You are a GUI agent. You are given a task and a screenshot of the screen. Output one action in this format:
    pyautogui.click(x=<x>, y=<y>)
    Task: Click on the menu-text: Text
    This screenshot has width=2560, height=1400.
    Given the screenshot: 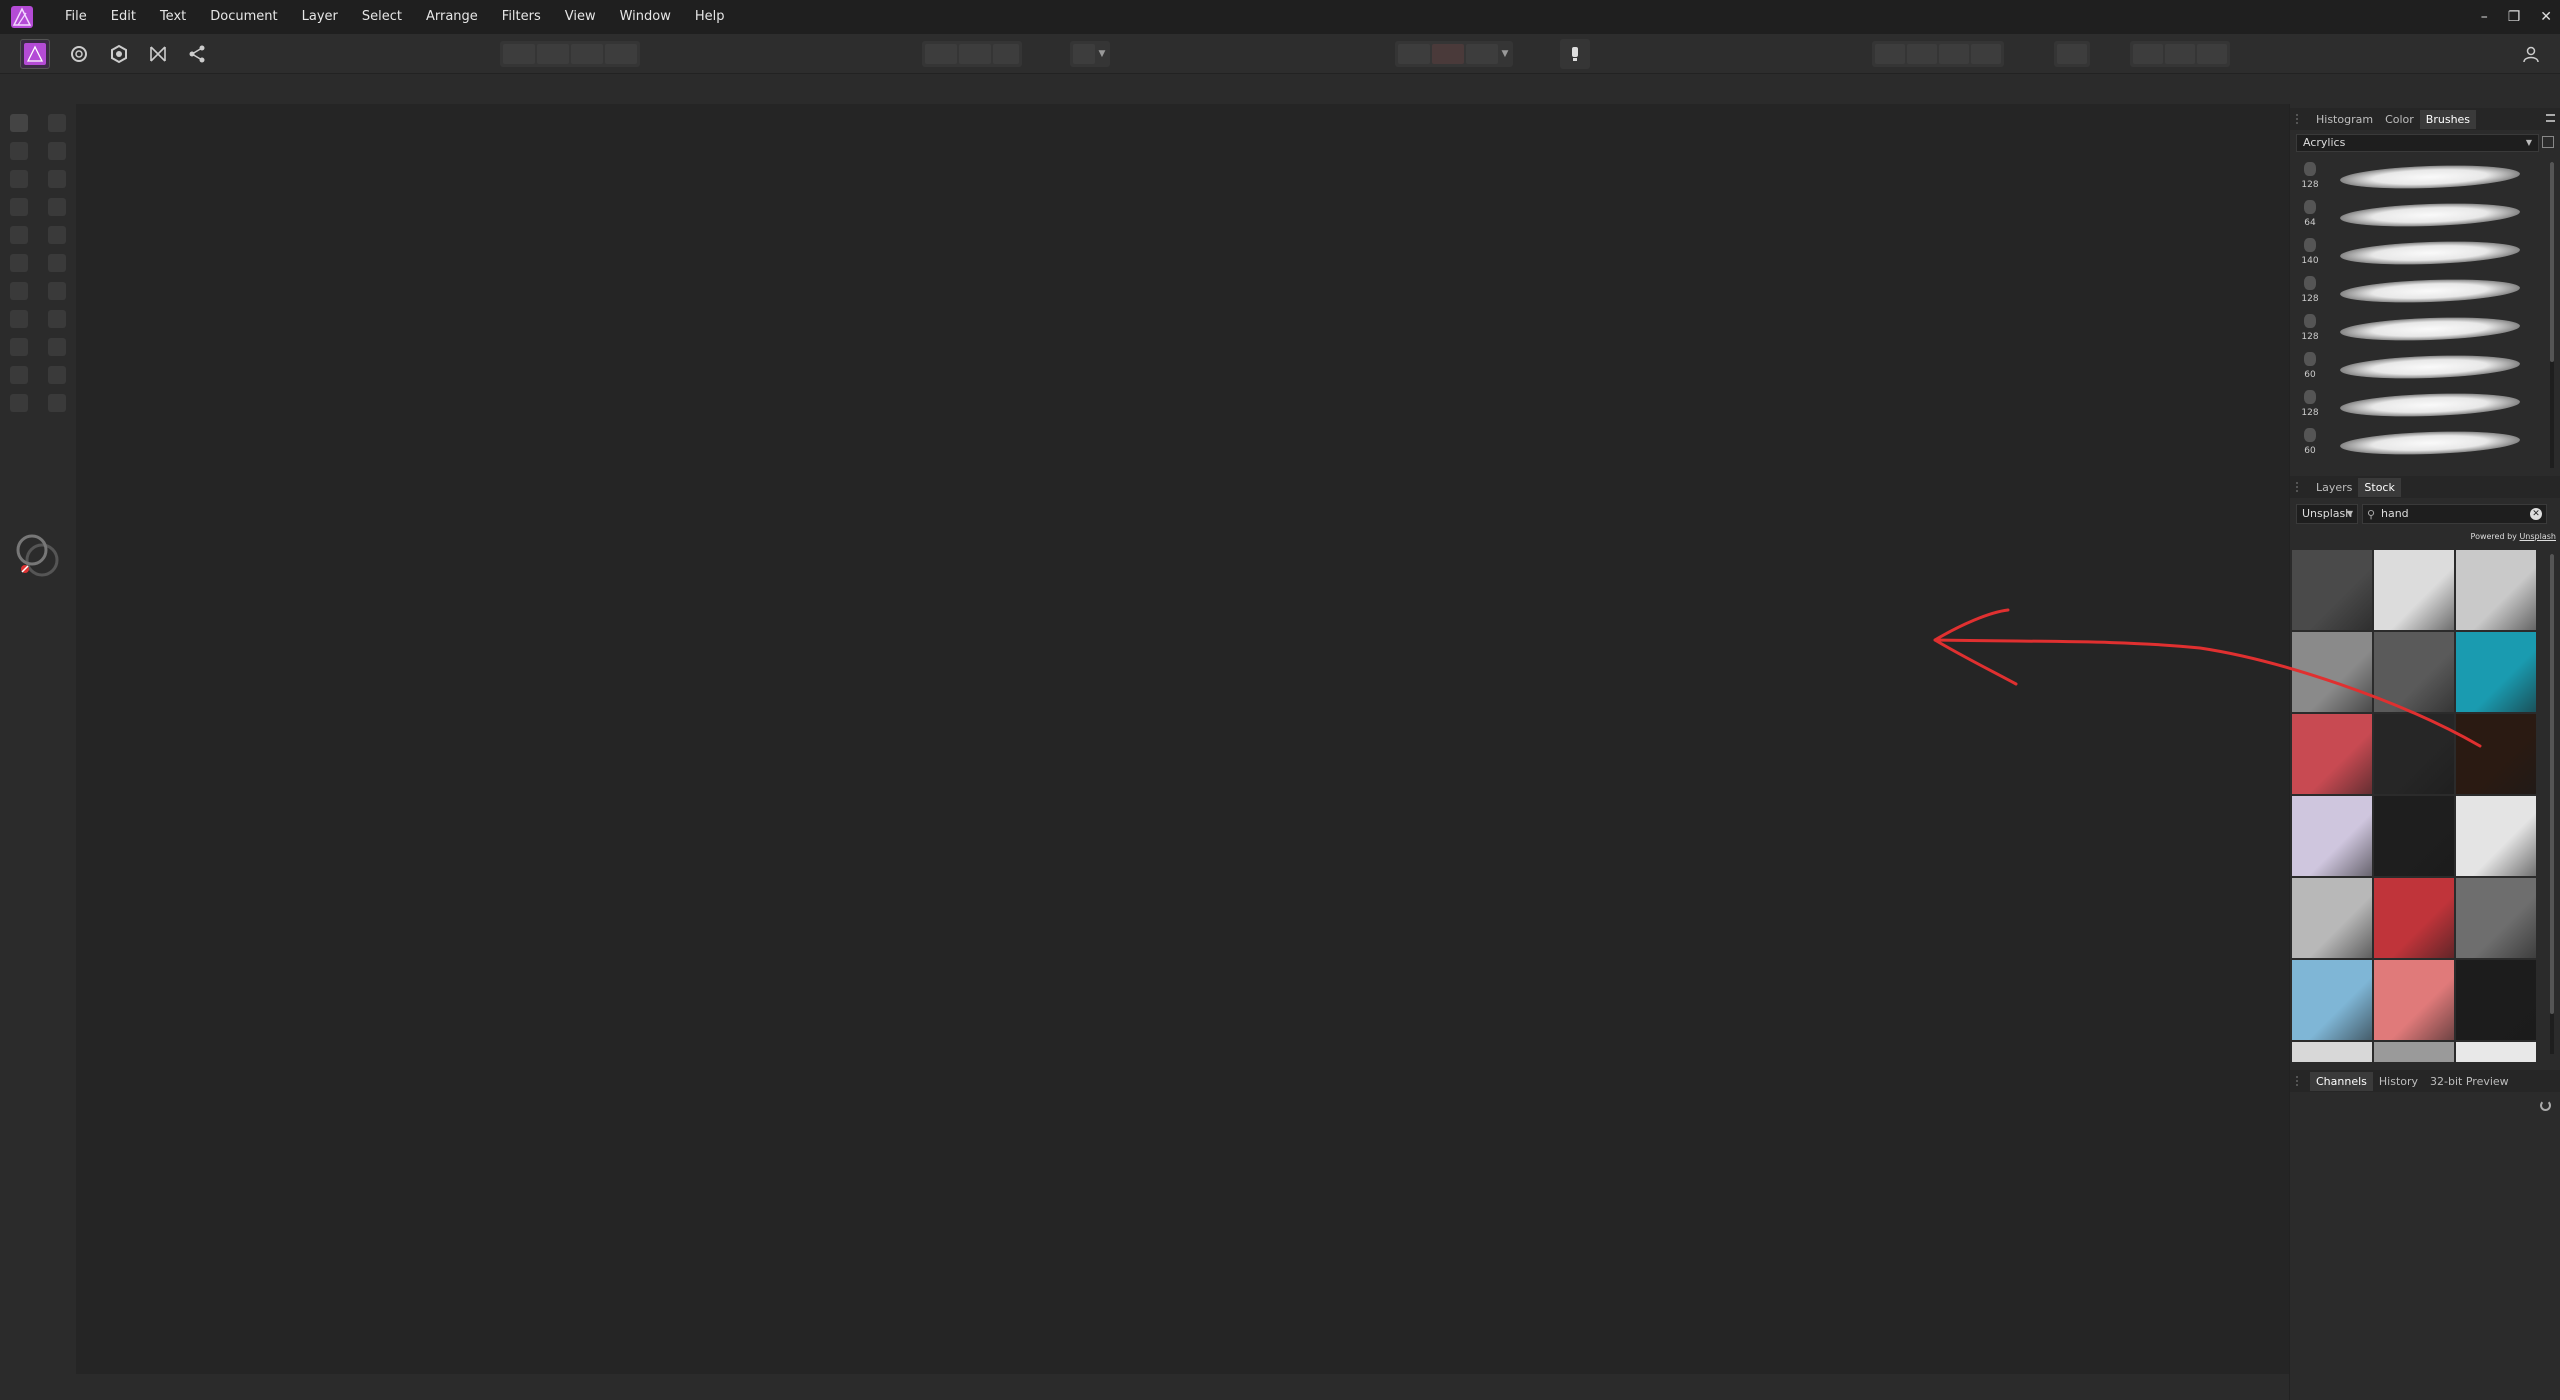 What is the action you would take?
    pyautogui.click(x=173, y=17)
    